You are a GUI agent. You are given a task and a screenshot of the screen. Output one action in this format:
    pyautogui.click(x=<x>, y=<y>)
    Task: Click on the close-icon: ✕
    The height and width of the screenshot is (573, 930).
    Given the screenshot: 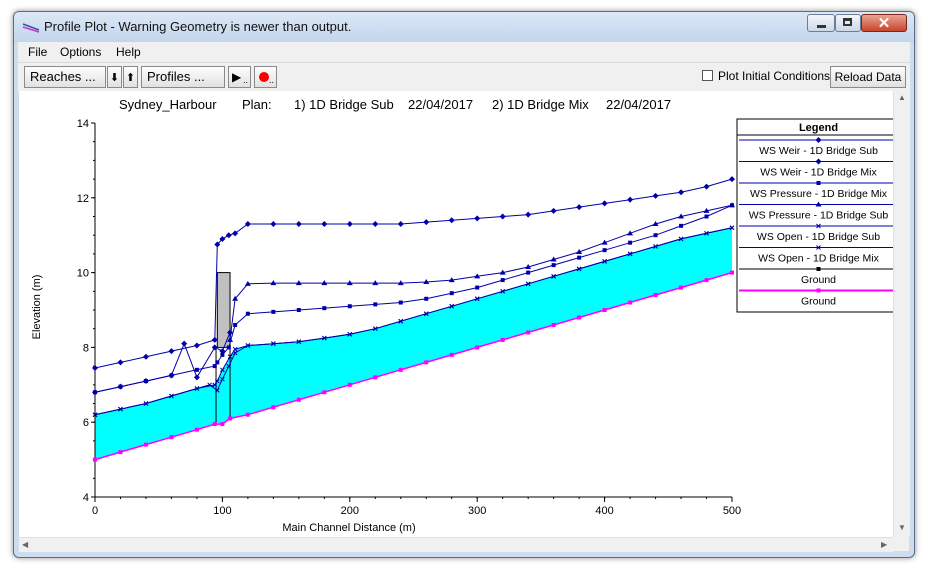 What is the action you would take?
    pyautogui.click(x=884, y=23)
    